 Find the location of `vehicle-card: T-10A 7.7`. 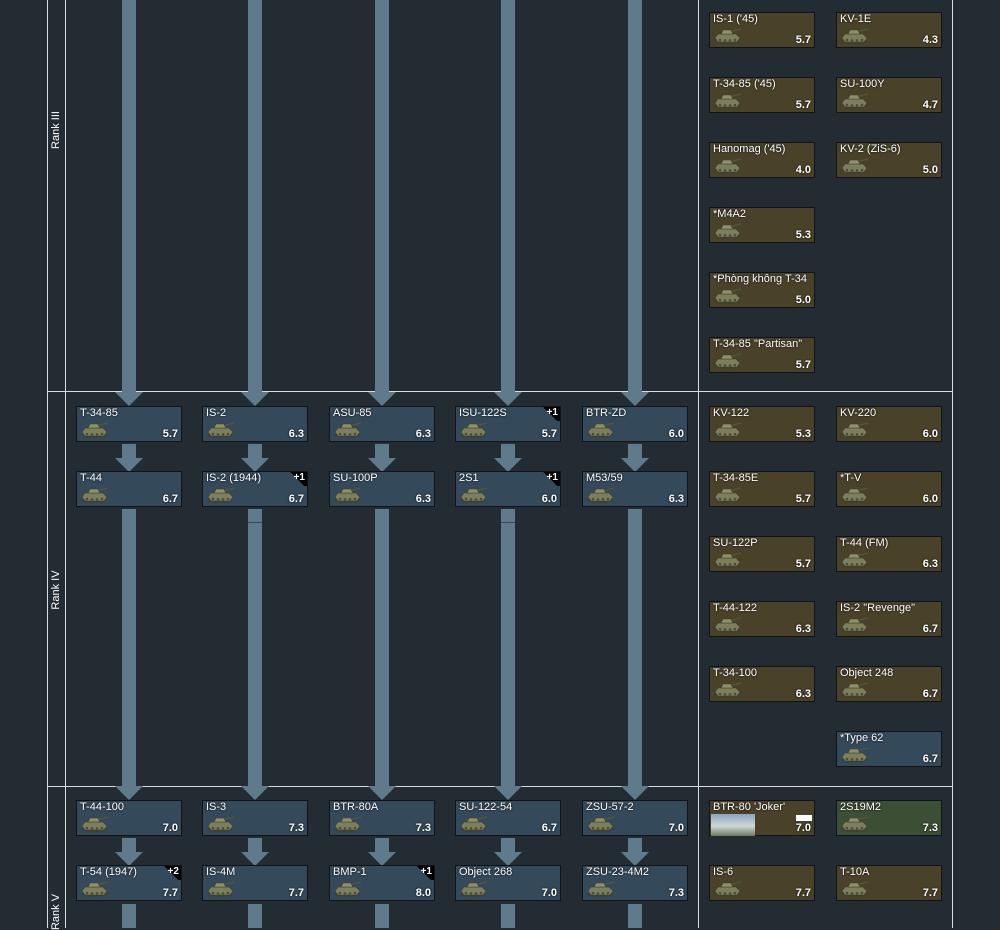

vehicle-card: T-10A 7.7 is located at coordinates (889, 883).